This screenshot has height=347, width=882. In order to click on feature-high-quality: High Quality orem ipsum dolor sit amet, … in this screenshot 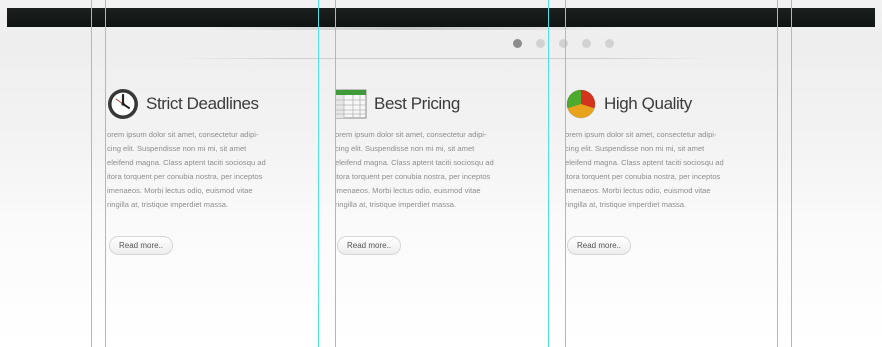, I will do `click(672, 170)`.